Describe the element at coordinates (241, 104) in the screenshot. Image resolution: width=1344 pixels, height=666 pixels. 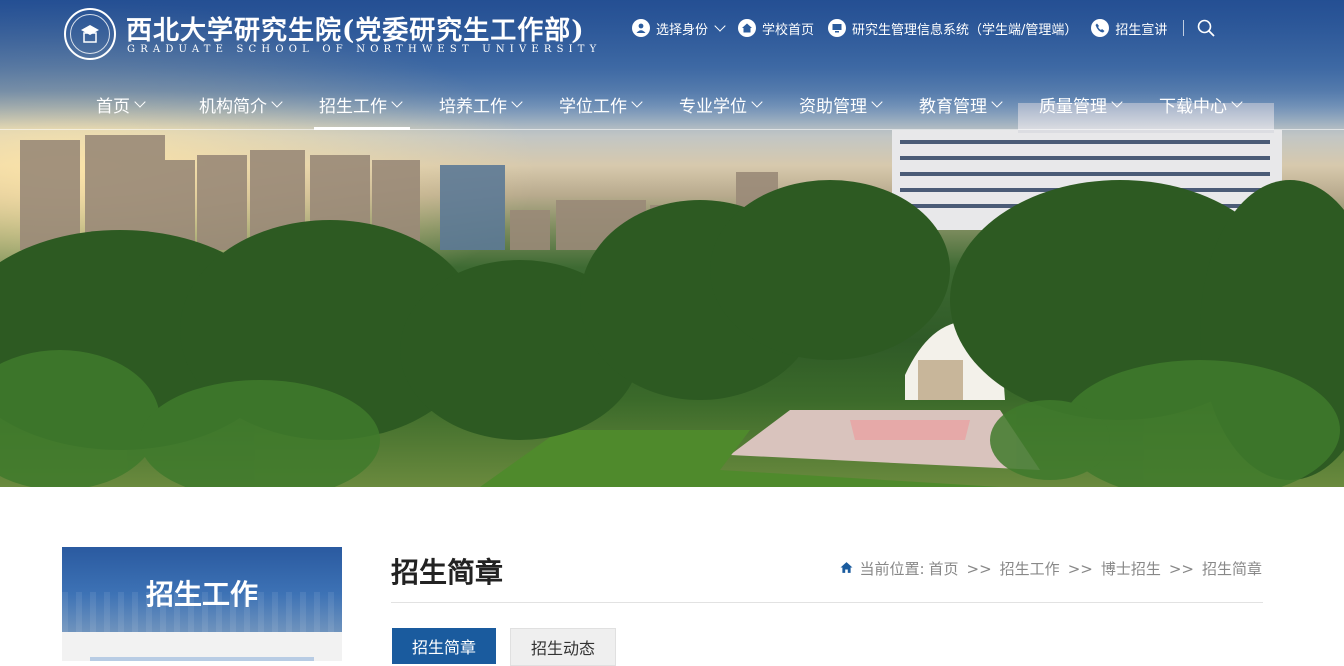
I see `nav-item-about: 机构简介` at that location.